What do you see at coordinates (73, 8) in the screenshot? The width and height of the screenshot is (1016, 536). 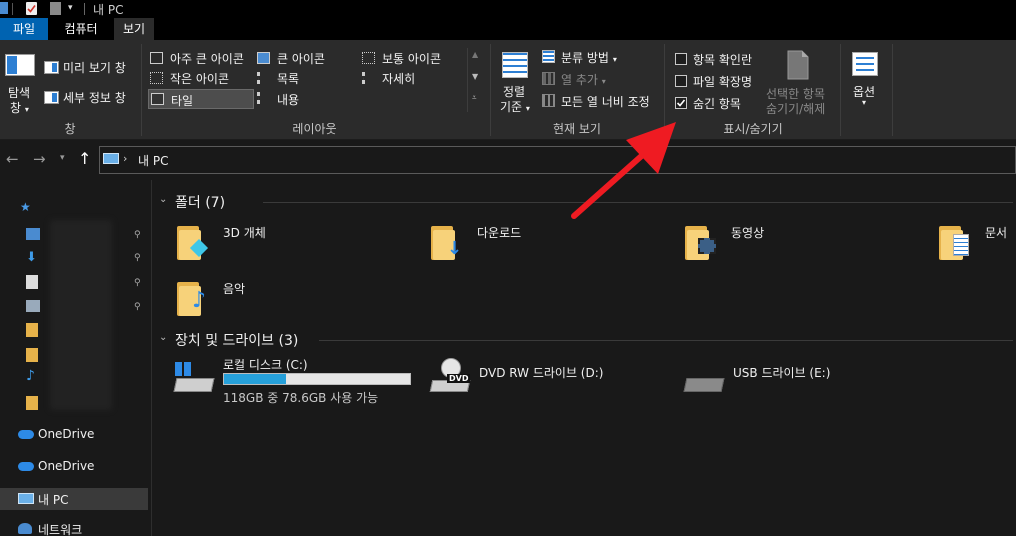 I see `qat-dropdown-icon: ▾` at bounding box center [73, 8].